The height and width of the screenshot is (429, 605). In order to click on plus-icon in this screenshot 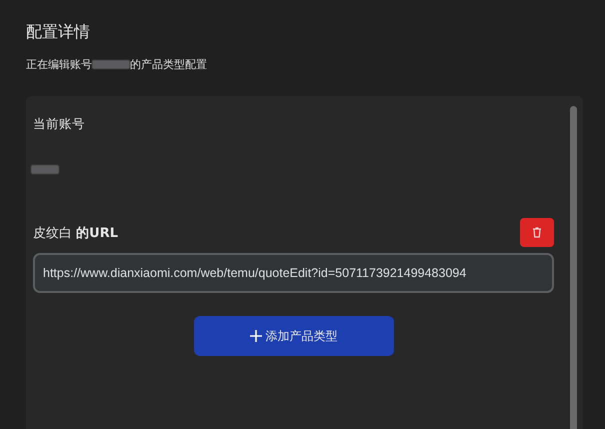, I will do `click(256, 336)`.